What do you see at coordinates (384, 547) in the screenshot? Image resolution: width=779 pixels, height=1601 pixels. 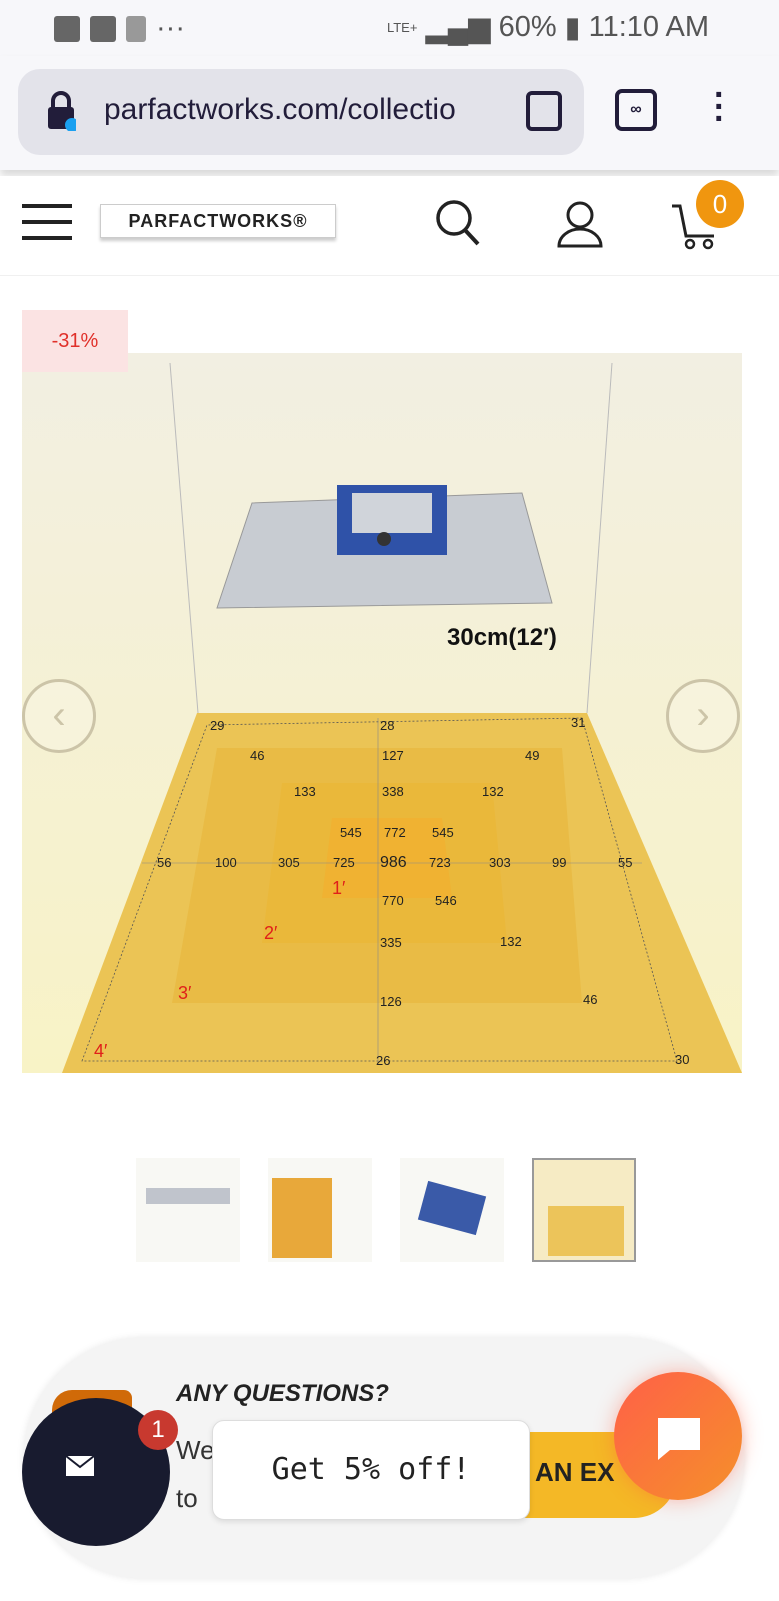 I see `grow-light-fixture` at bounding box center [384, 547].